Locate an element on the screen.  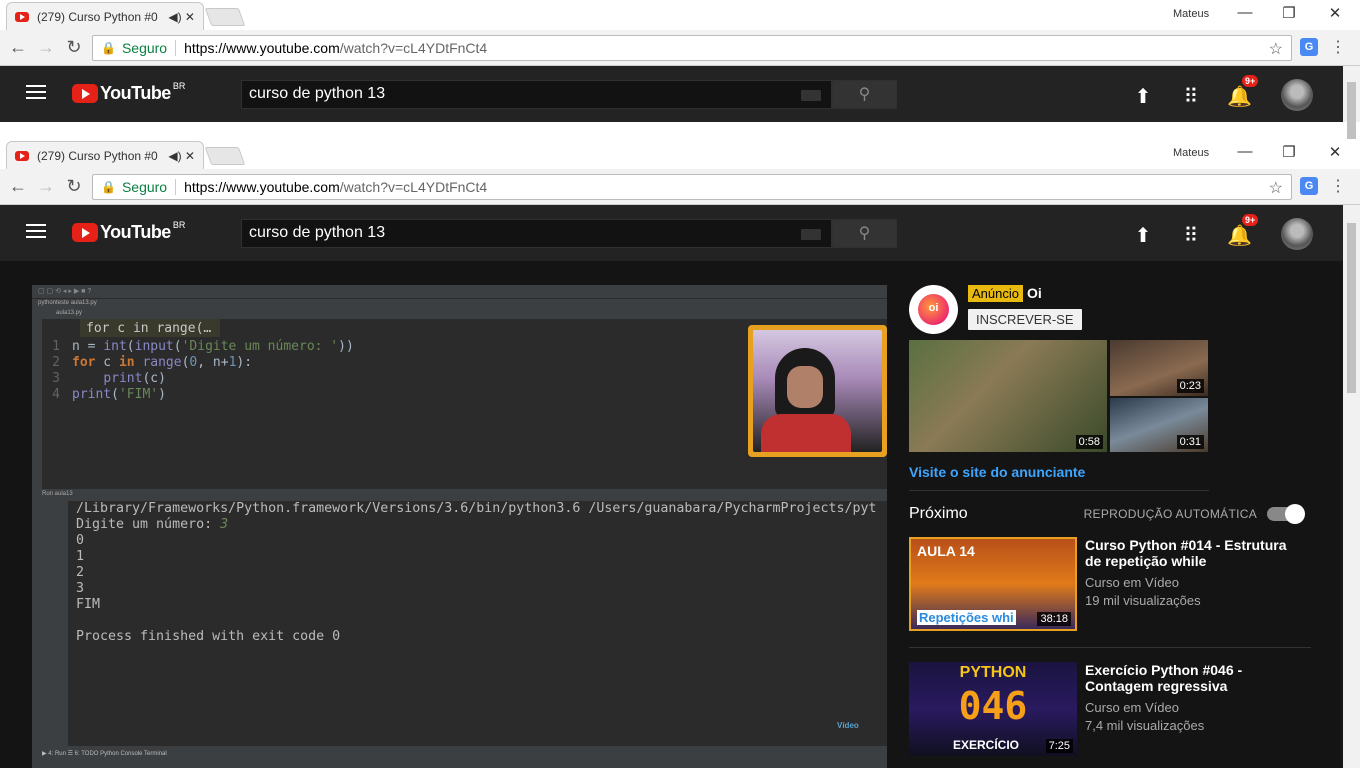
thumbnail-text: AULA 14 is located at coordinates (946, 551).